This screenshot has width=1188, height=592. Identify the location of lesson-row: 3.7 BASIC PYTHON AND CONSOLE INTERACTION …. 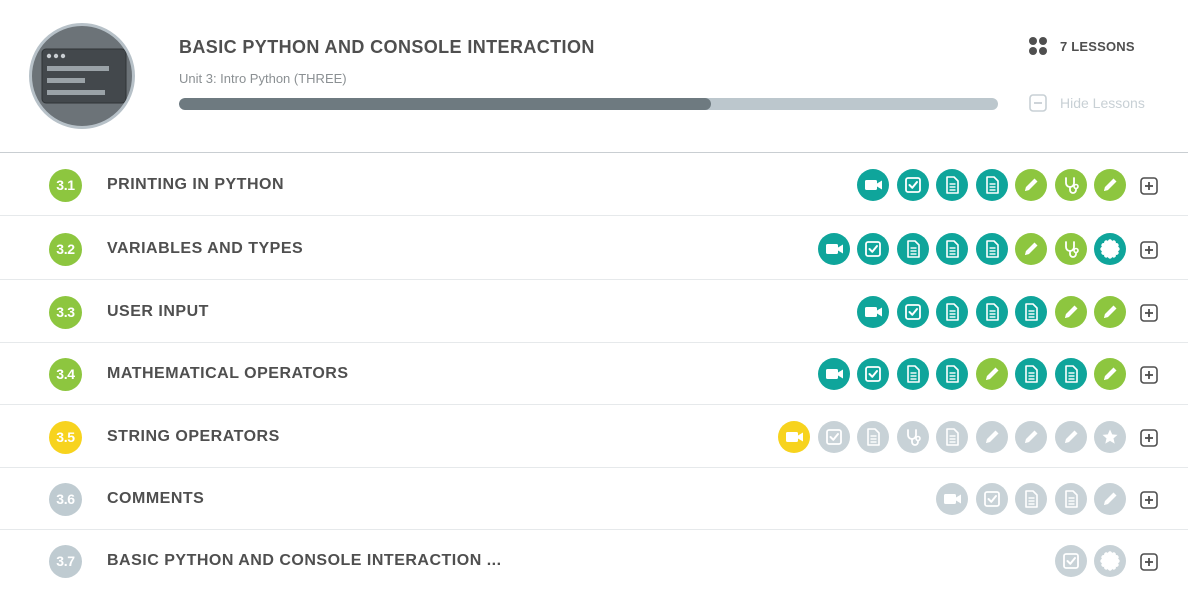
(594, 561).